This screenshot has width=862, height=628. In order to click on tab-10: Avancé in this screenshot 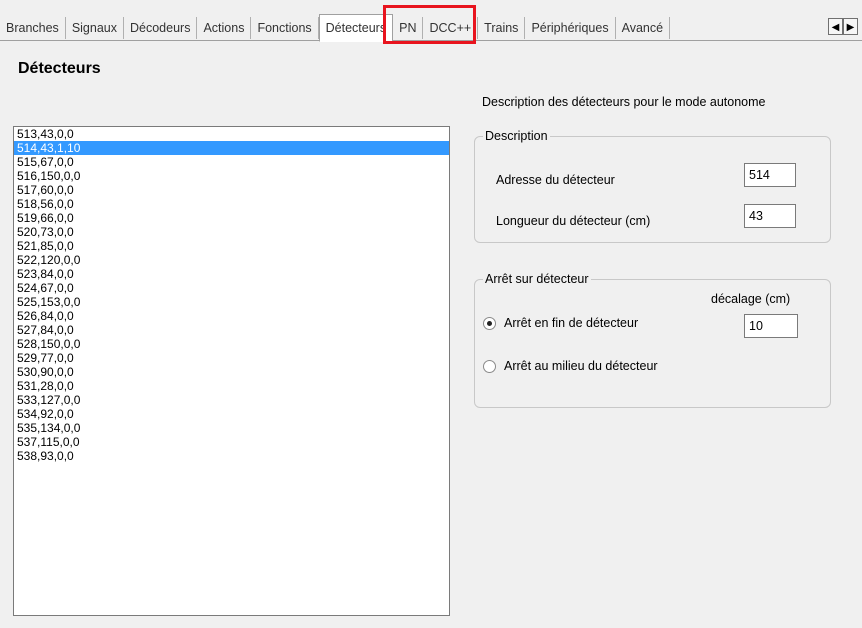, I will do `click(643, 28)`.